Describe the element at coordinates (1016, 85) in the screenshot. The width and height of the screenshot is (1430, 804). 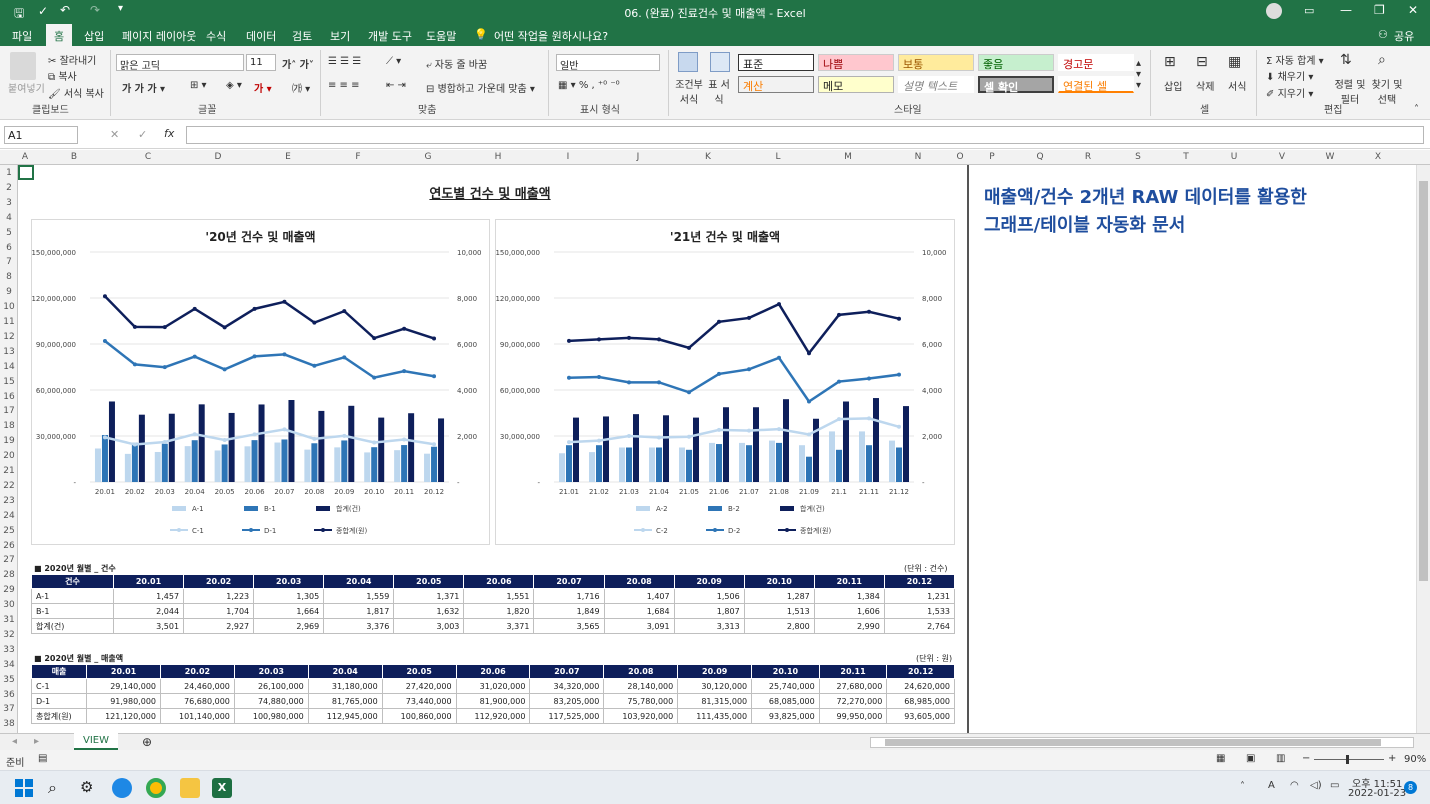
I see `style-check-cell: 셀 확인` at that location.